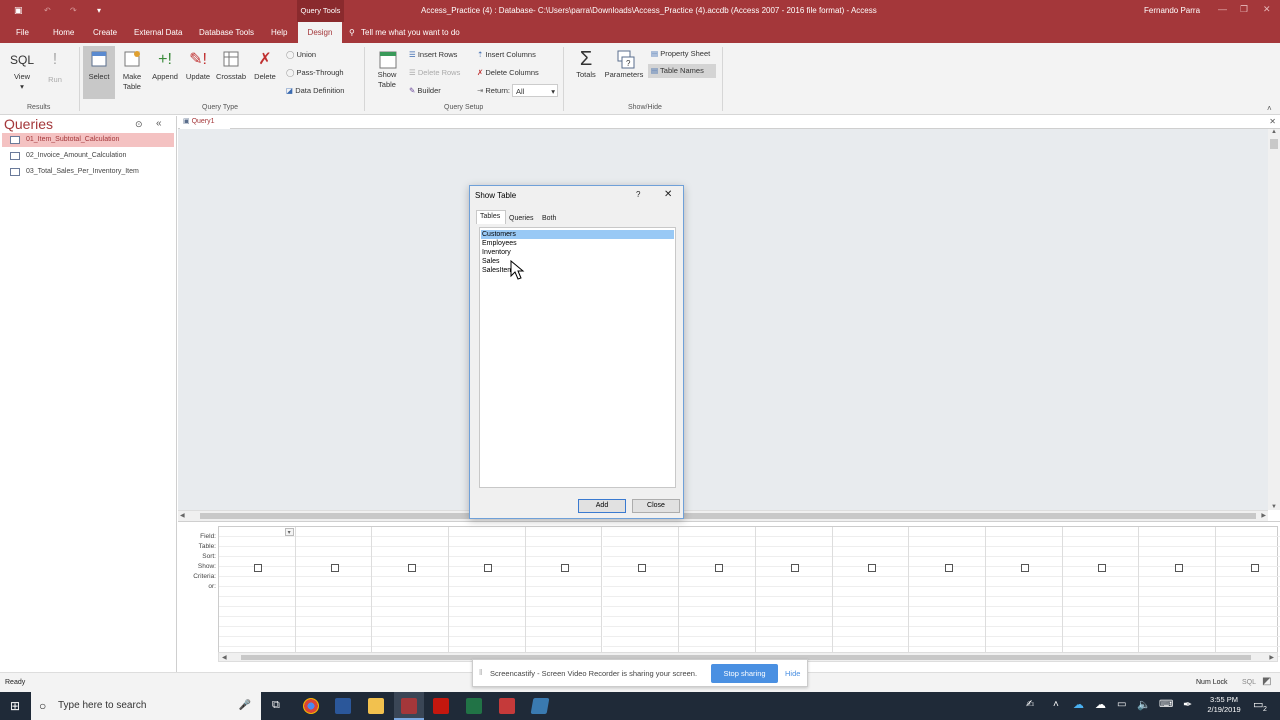 The width and height of the screenshot is (1280, 720). I want to click on tab-database-tools: Database Tools, so click(226, 32).